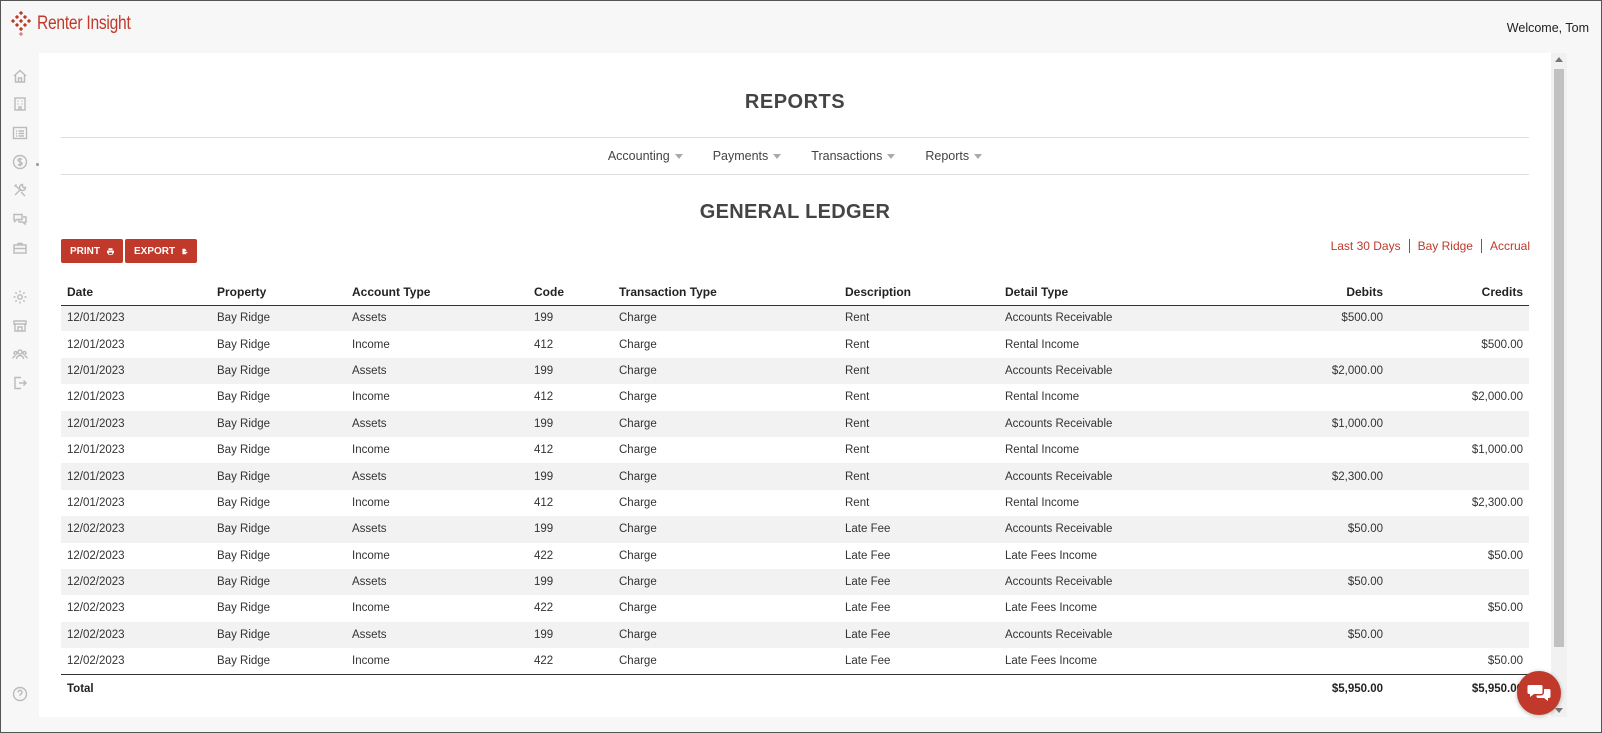 The width and height of the screenshot is (1602, 733). Describe the element at coordinates (1279, 397) in the screenshot. I see `cell-debits` at that location.